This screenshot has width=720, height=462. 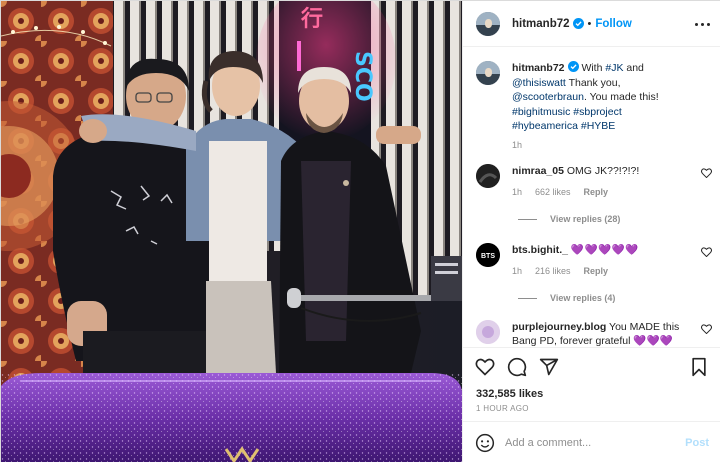 I want to click on caption-text-1: With, so click(x=593, y=68).